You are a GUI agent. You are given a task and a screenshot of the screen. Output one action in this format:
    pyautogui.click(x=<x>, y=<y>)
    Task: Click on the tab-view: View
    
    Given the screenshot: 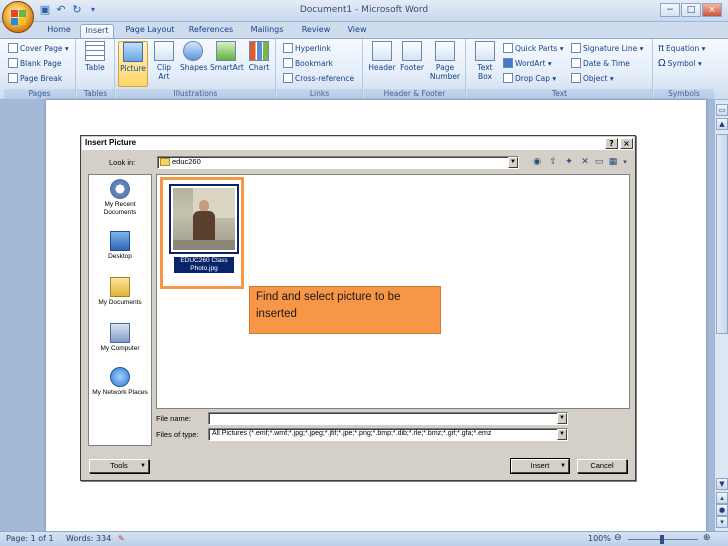 What is the action you would take?
    pyautogui.click(x=357, y=31)
    